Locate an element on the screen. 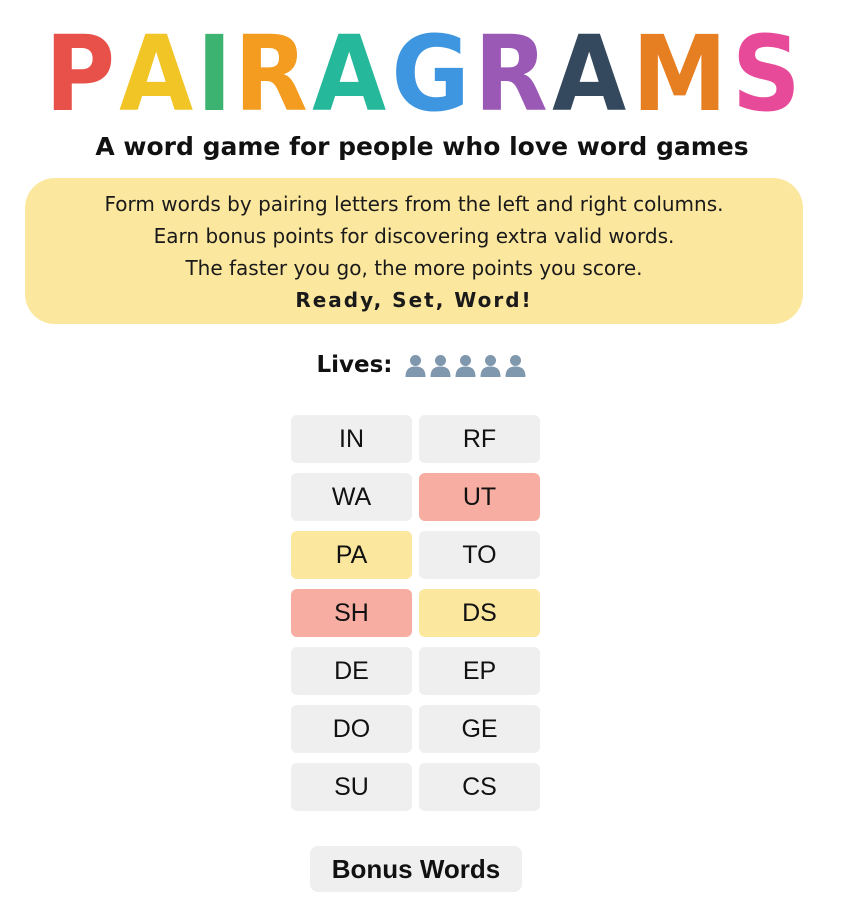 The image size is (844, 918). lives-label: Lives: is located at coordinates (354, 365).